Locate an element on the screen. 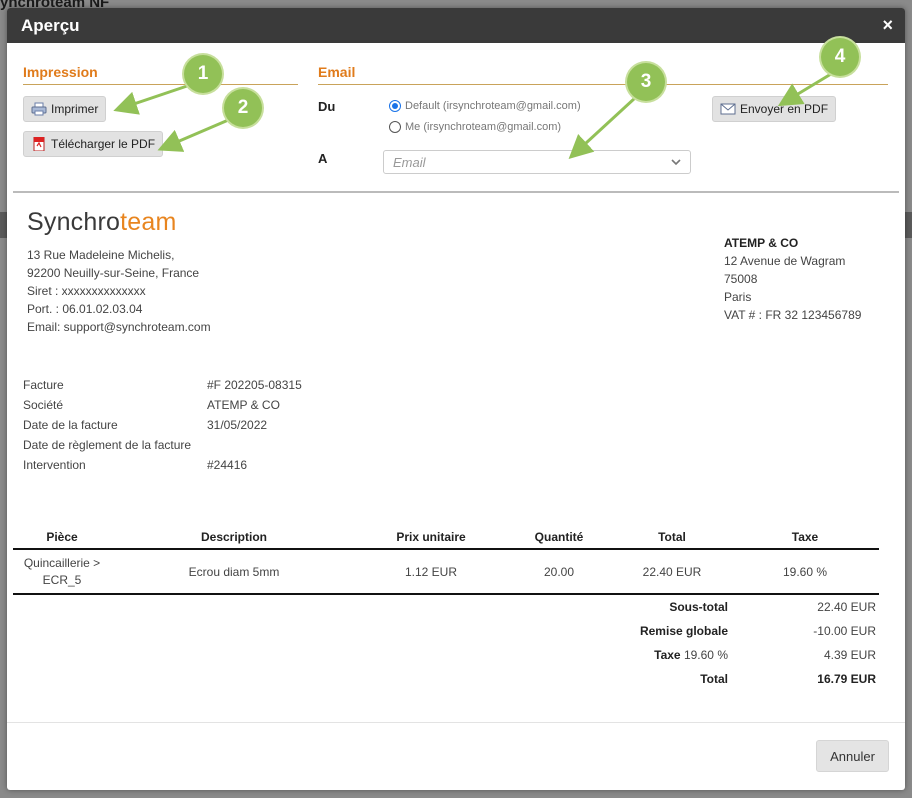 The image size is (912, 798). table-header-tax: Taxe is located at coordinates (805, 537).